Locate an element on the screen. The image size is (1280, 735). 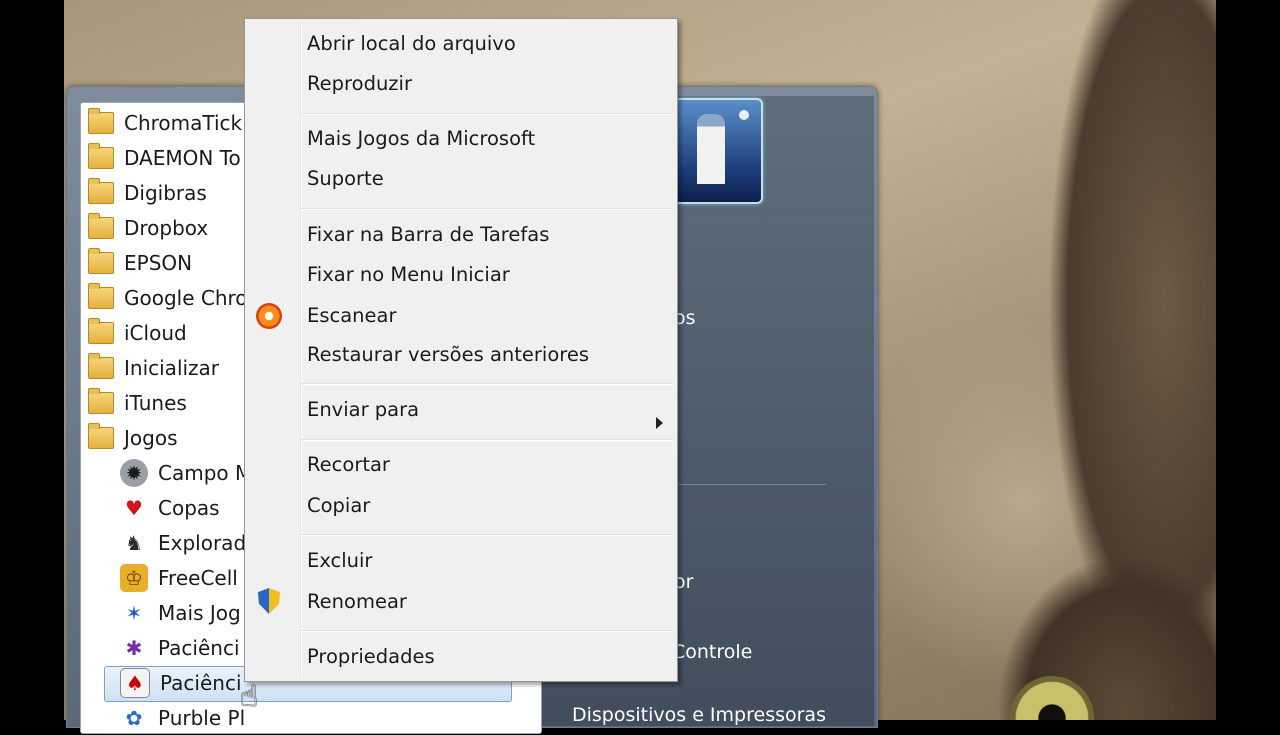
program-folder: Dropbox is located at coordinates (168, 228).